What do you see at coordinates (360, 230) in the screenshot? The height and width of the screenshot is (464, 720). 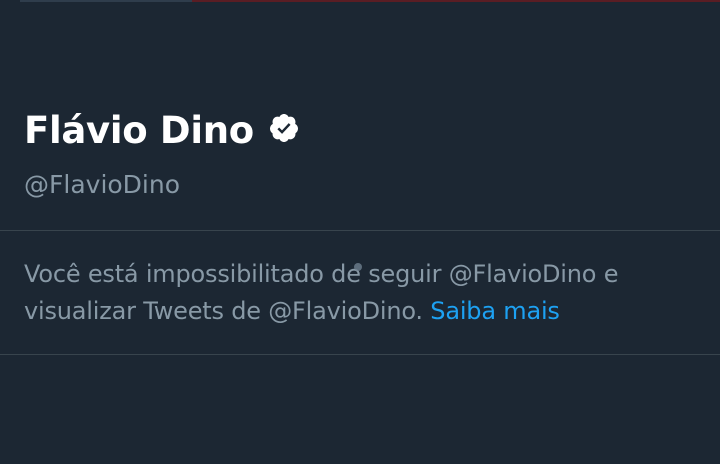 I see `divider-top` at bounding box center [360, 230].